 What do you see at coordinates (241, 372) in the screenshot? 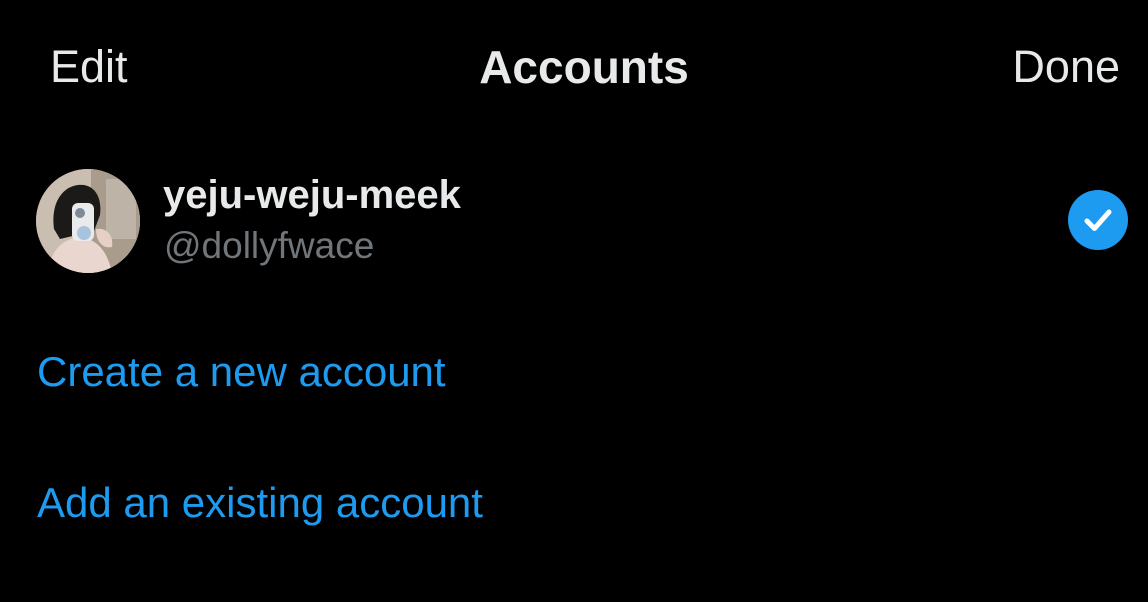
I see `create-new-account-link: Create a new account` at bounding box center [241, 372].